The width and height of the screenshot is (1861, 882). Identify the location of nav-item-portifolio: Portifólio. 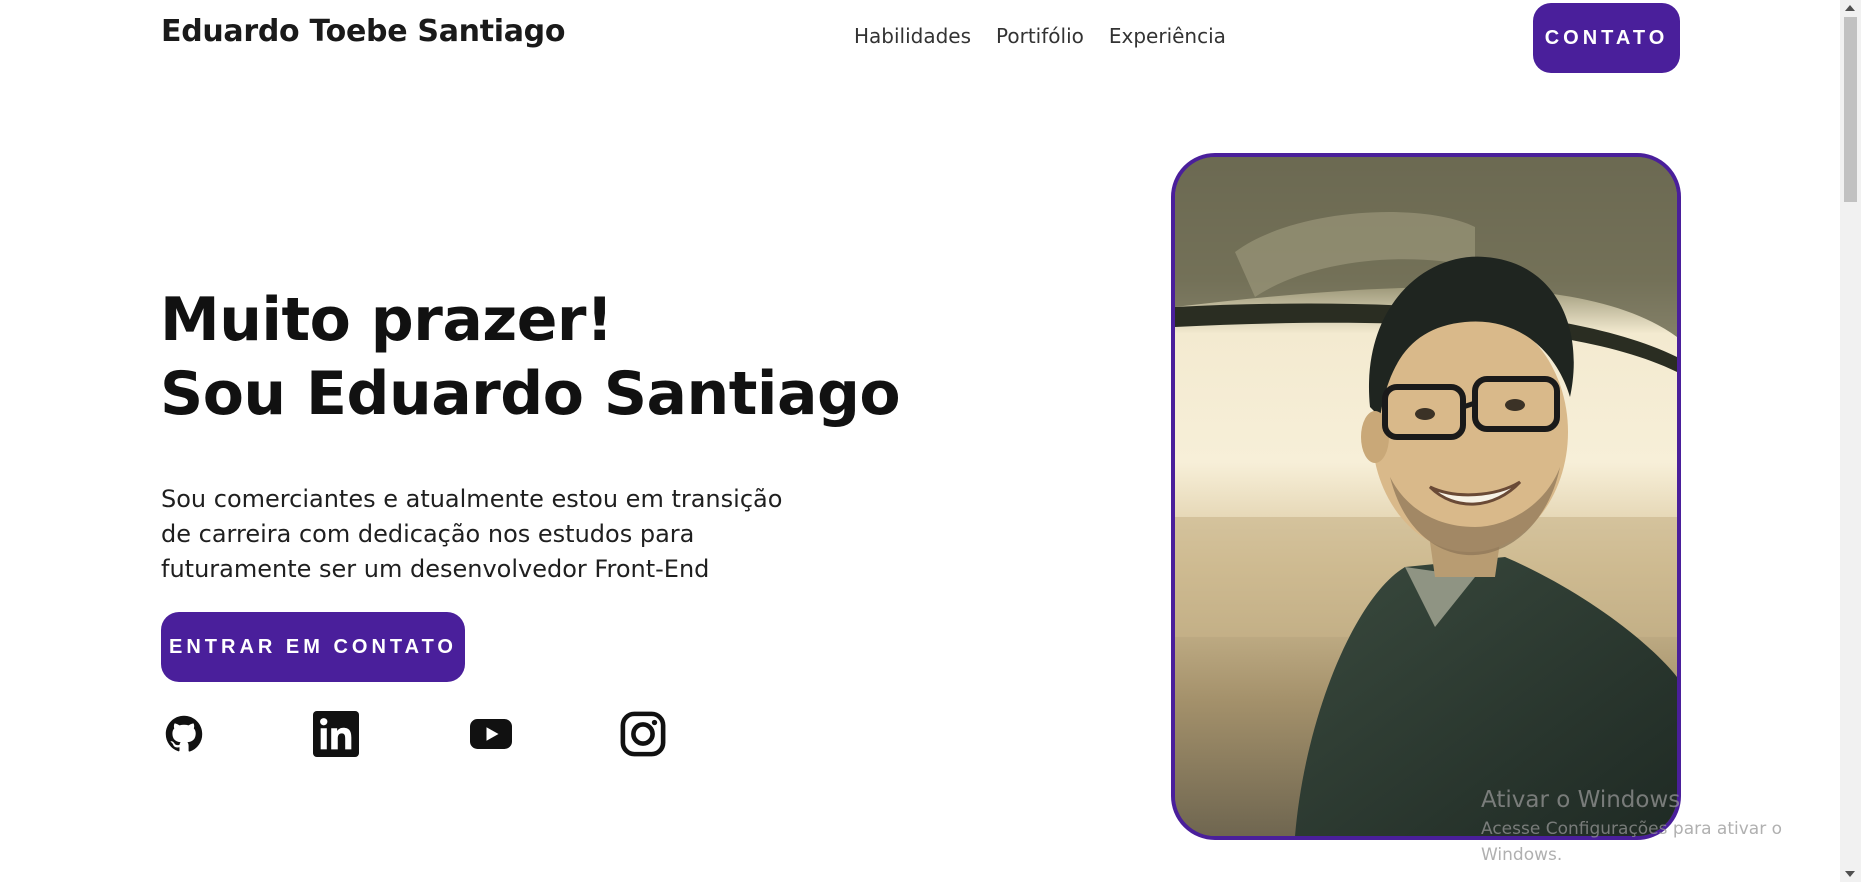
(1040, 36).